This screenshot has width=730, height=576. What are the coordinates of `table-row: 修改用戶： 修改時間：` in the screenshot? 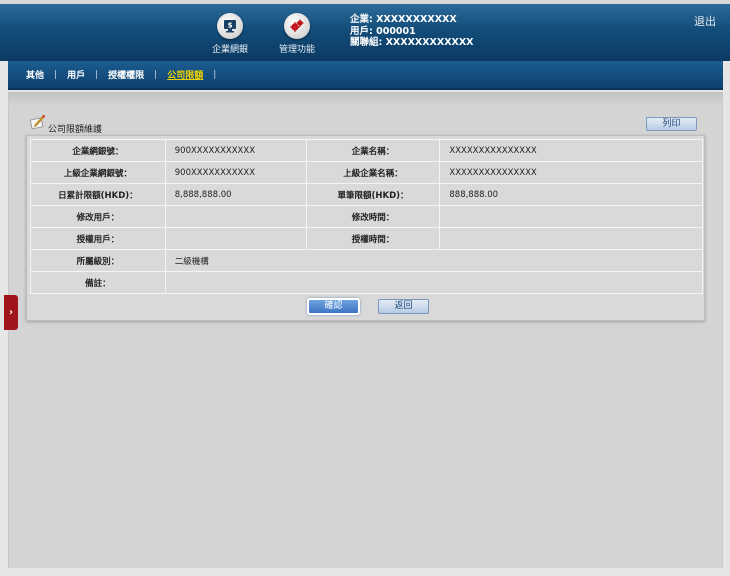 It's located at (366, 216).